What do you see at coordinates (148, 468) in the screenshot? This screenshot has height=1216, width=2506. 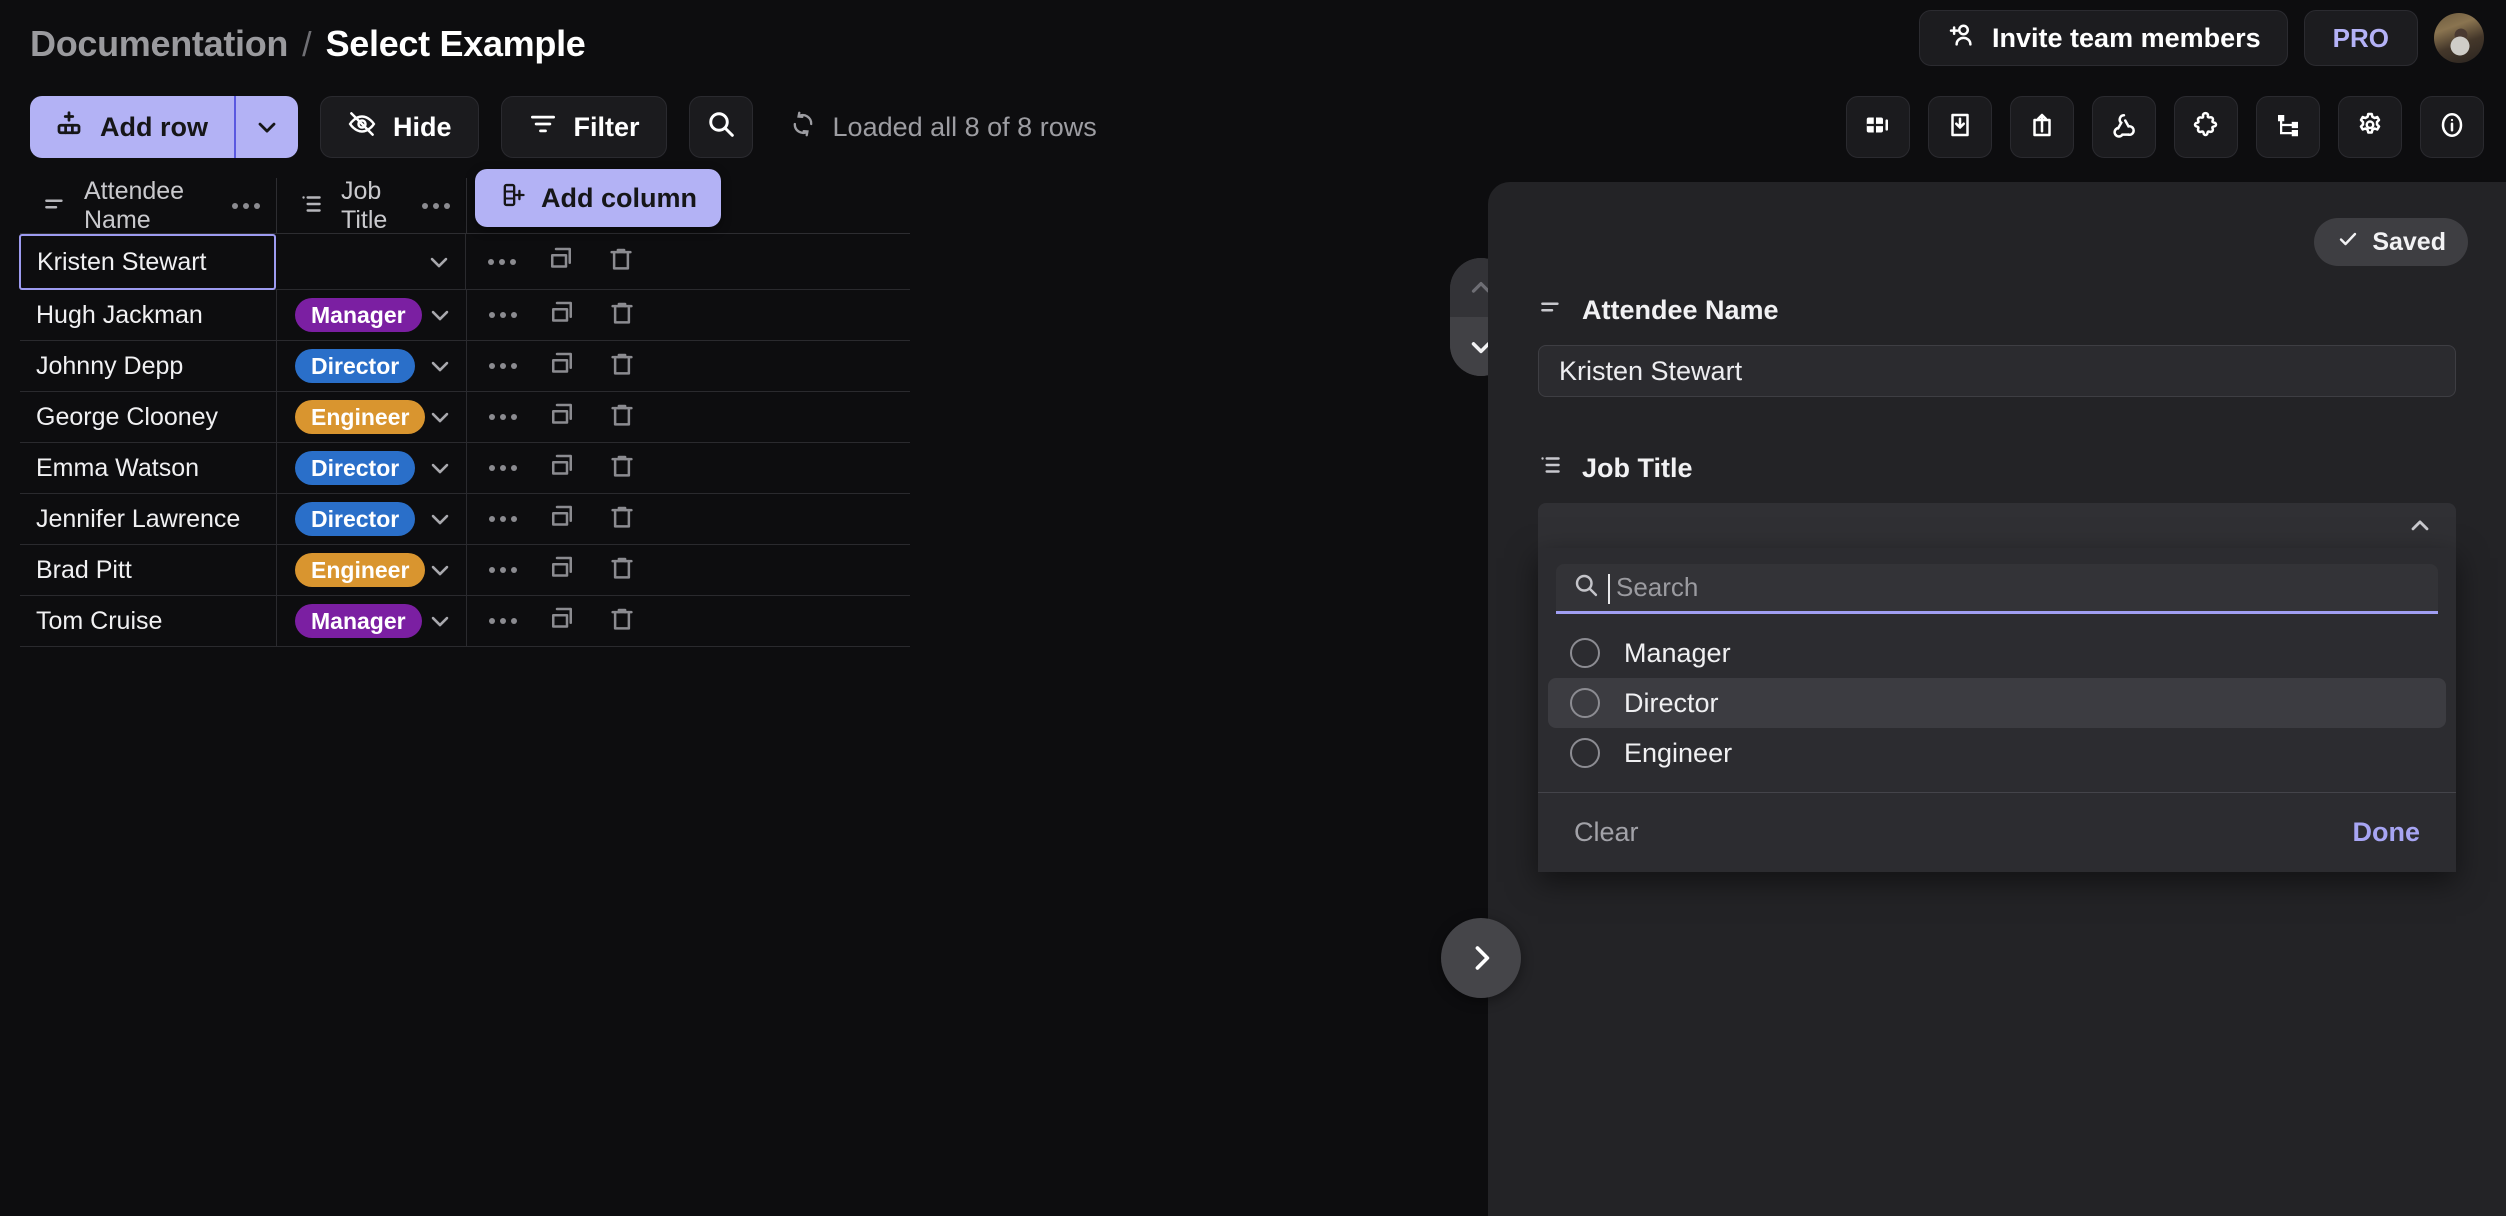 I see `cell-attendee-name: Emma Watson` at bounding box center [148, 468].